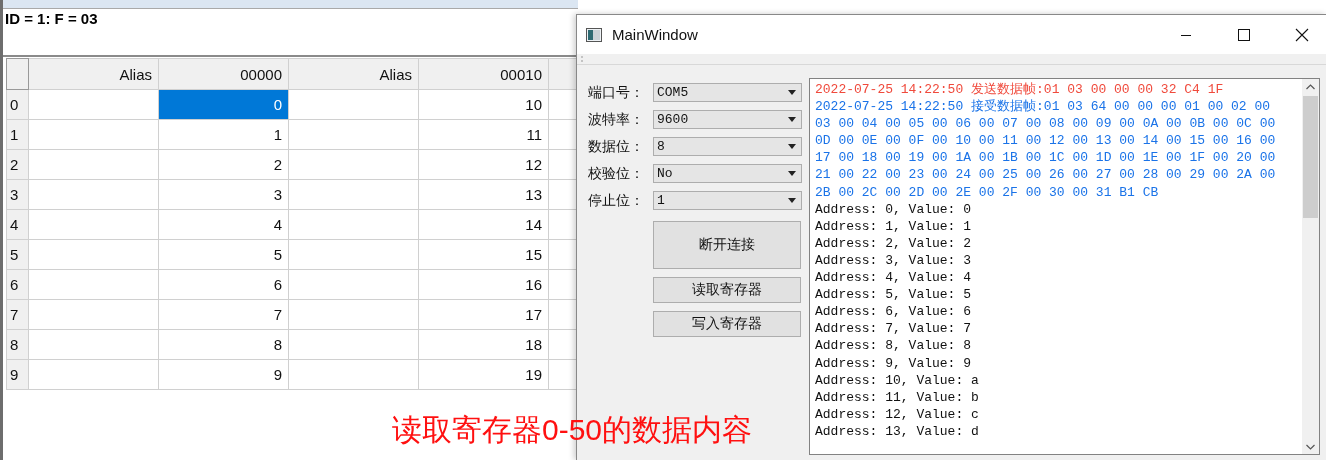 This screenshot has height=460, width=1326. Describe the element at coordinates (893, 363) in the screenshot. I see `log-line: Address: 9, Value: 9` at that location.